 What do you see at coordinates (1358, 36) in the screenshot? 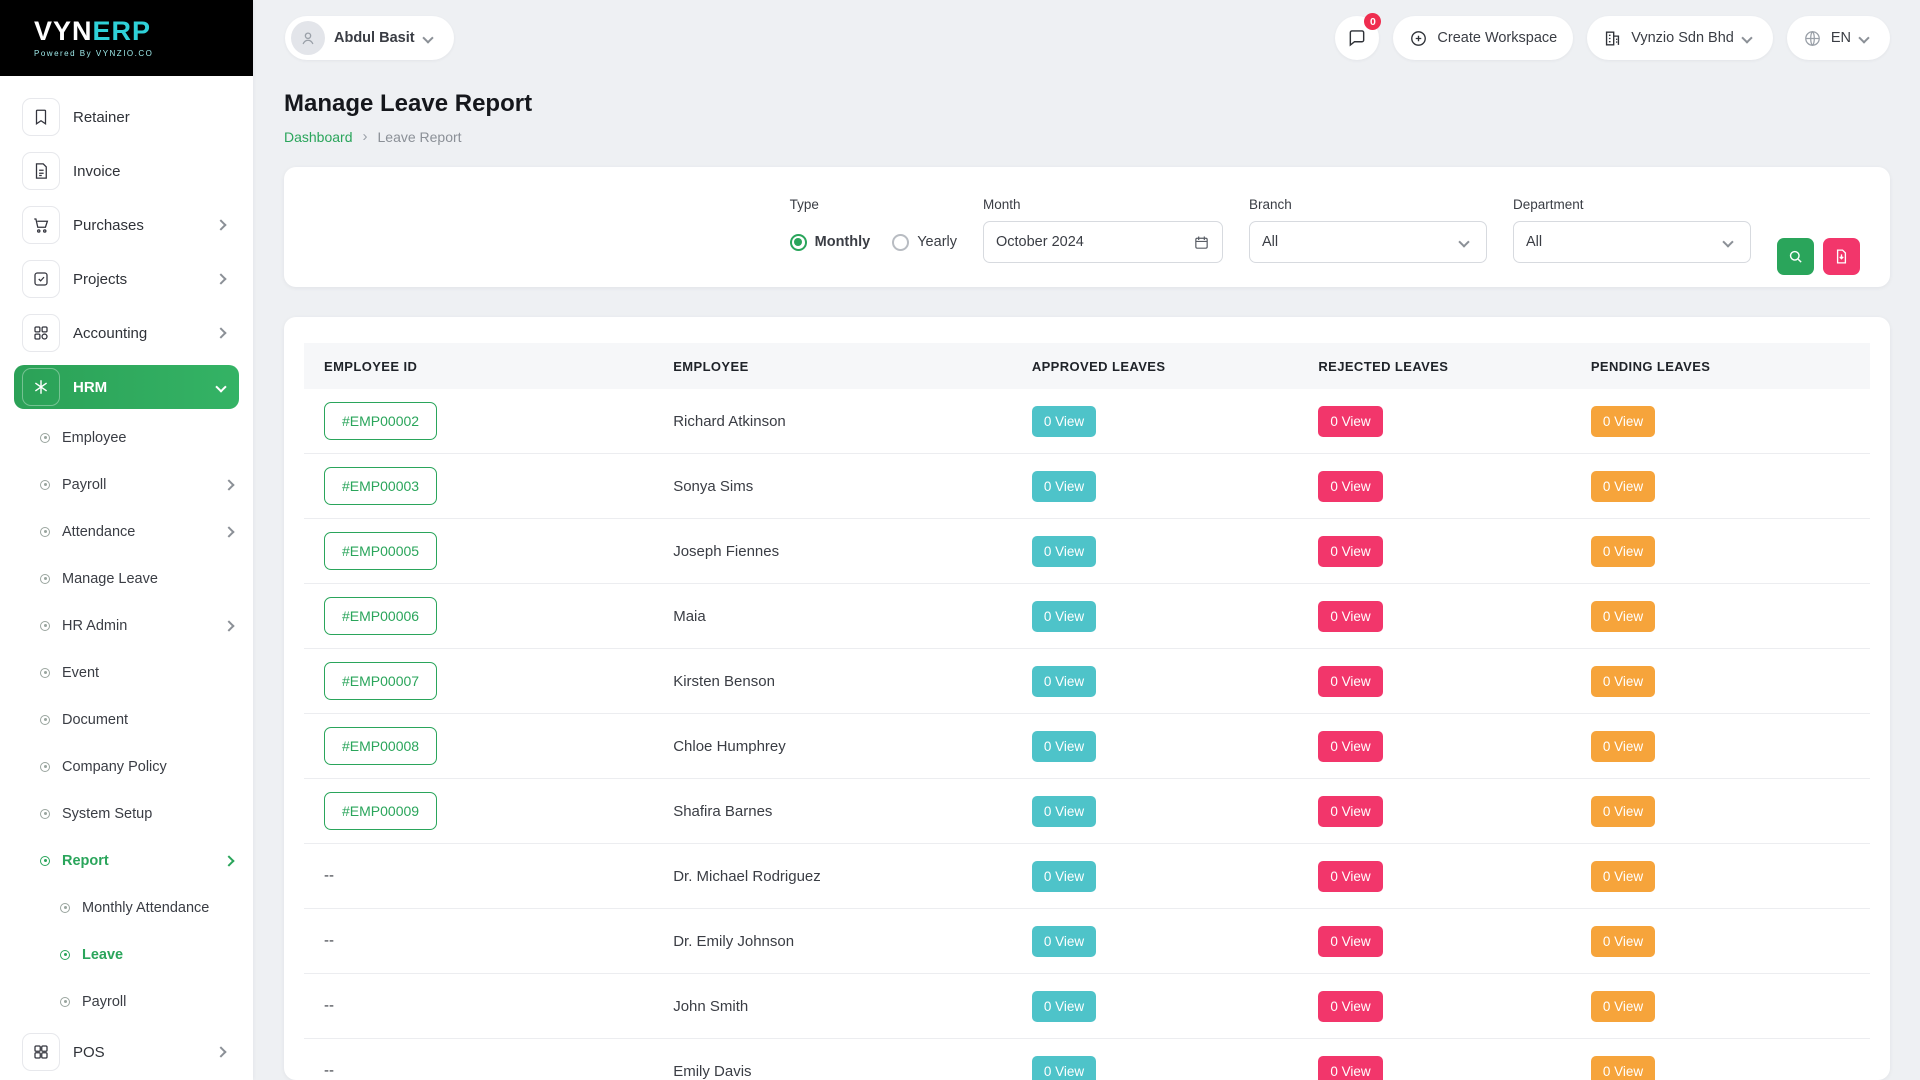
I see `chat-button: 0` at bounding box center [1358, 36].